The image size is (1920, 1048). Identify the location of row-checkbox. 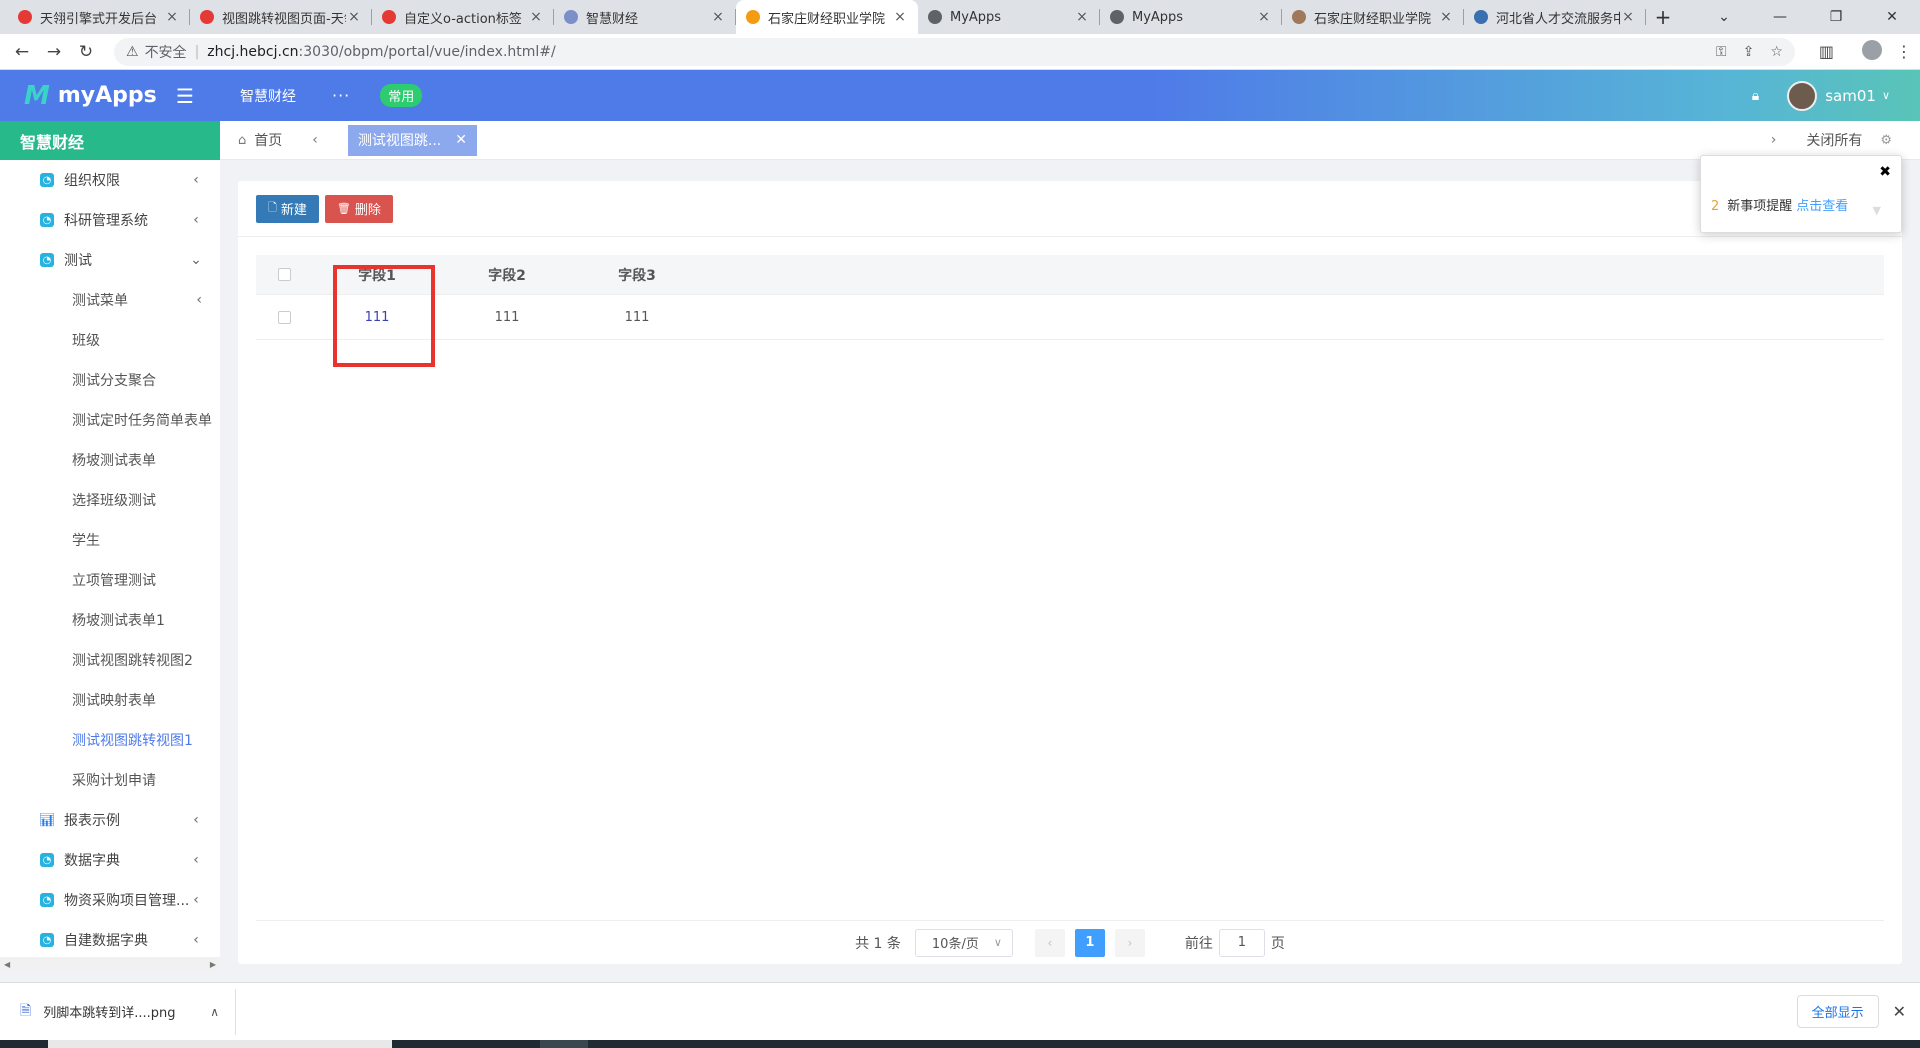
(284, 317).